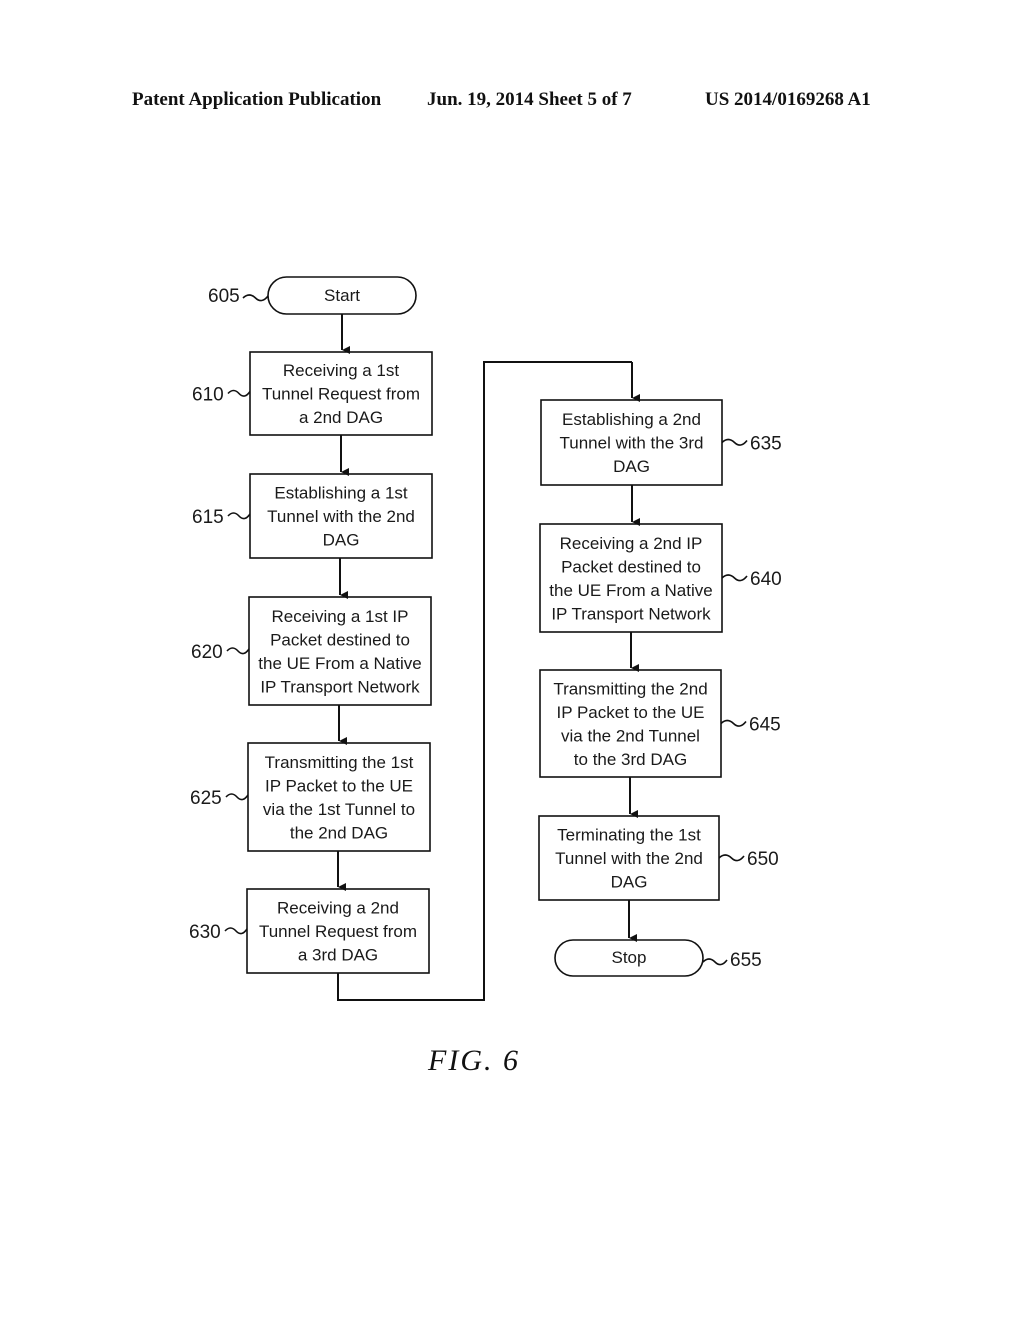 The image size is (1024, 1320). What do you see at coordinates (766, 579) in the screenshot?
I see `ref-640: 640` at bounding box center [766, 579].